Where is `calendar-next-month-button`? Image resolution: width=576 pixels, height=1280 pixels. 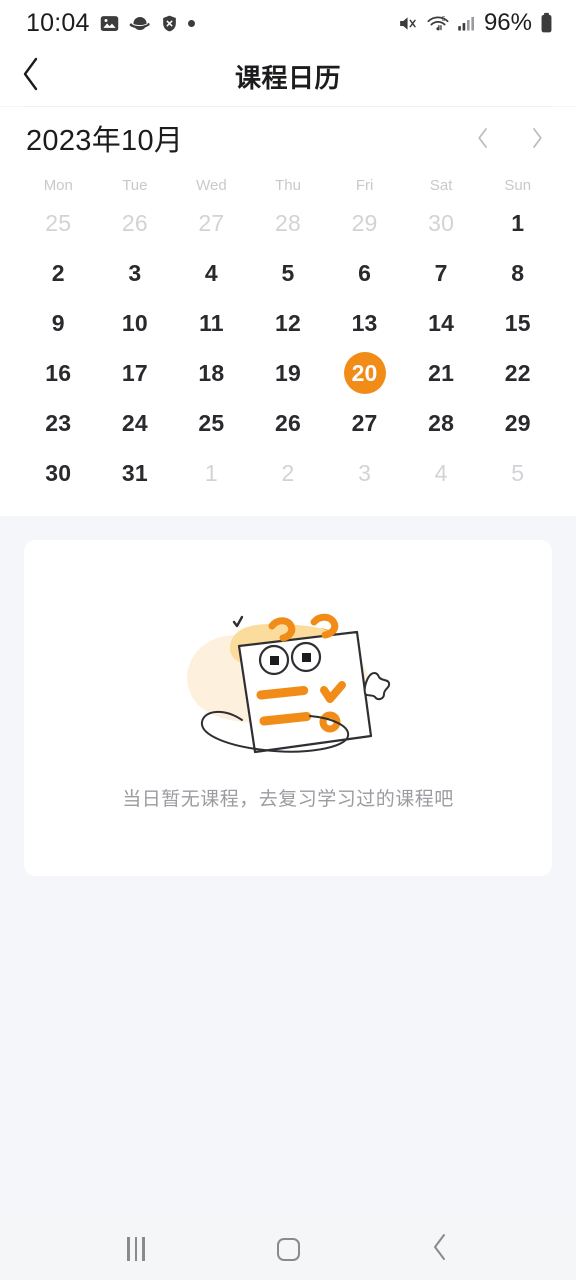 calendar-next-month-button is located at coordinates (537, 138).